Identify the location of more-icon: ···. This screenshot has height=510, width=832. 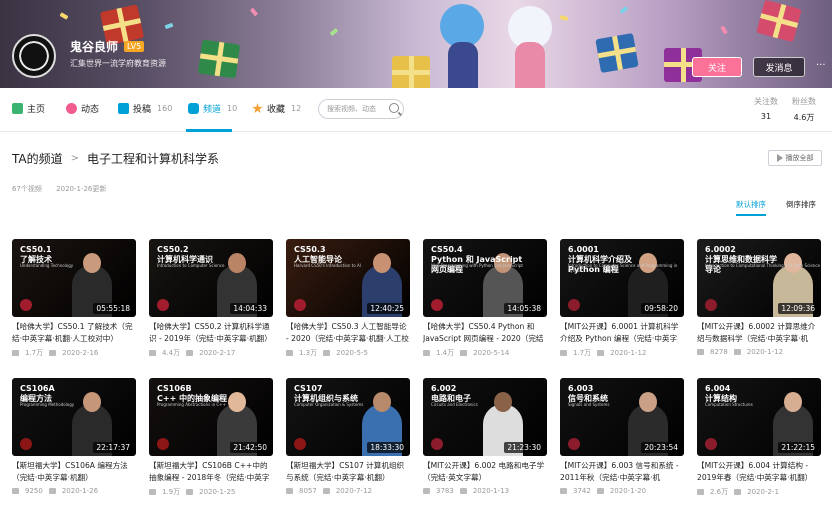
(821, 65).